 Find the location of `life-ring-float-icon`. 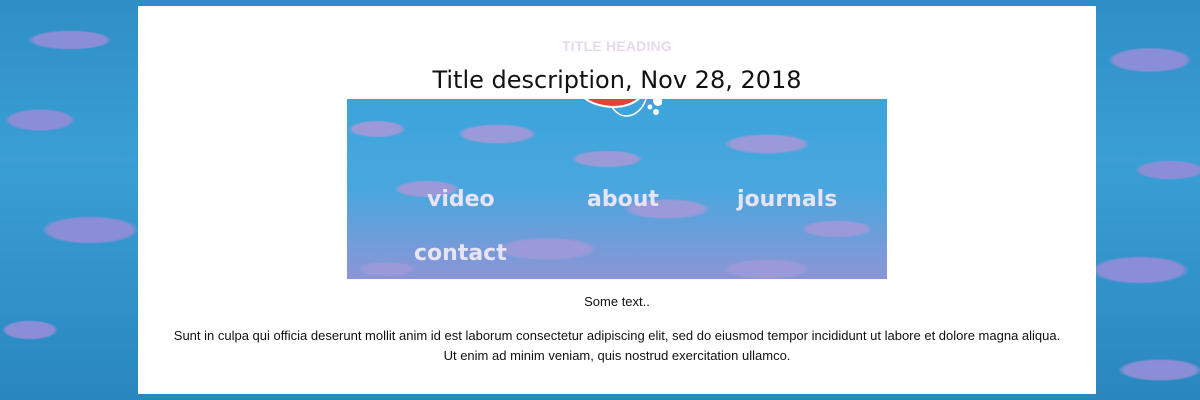

life-ring-float-icon is located at coordinates (623, 108).